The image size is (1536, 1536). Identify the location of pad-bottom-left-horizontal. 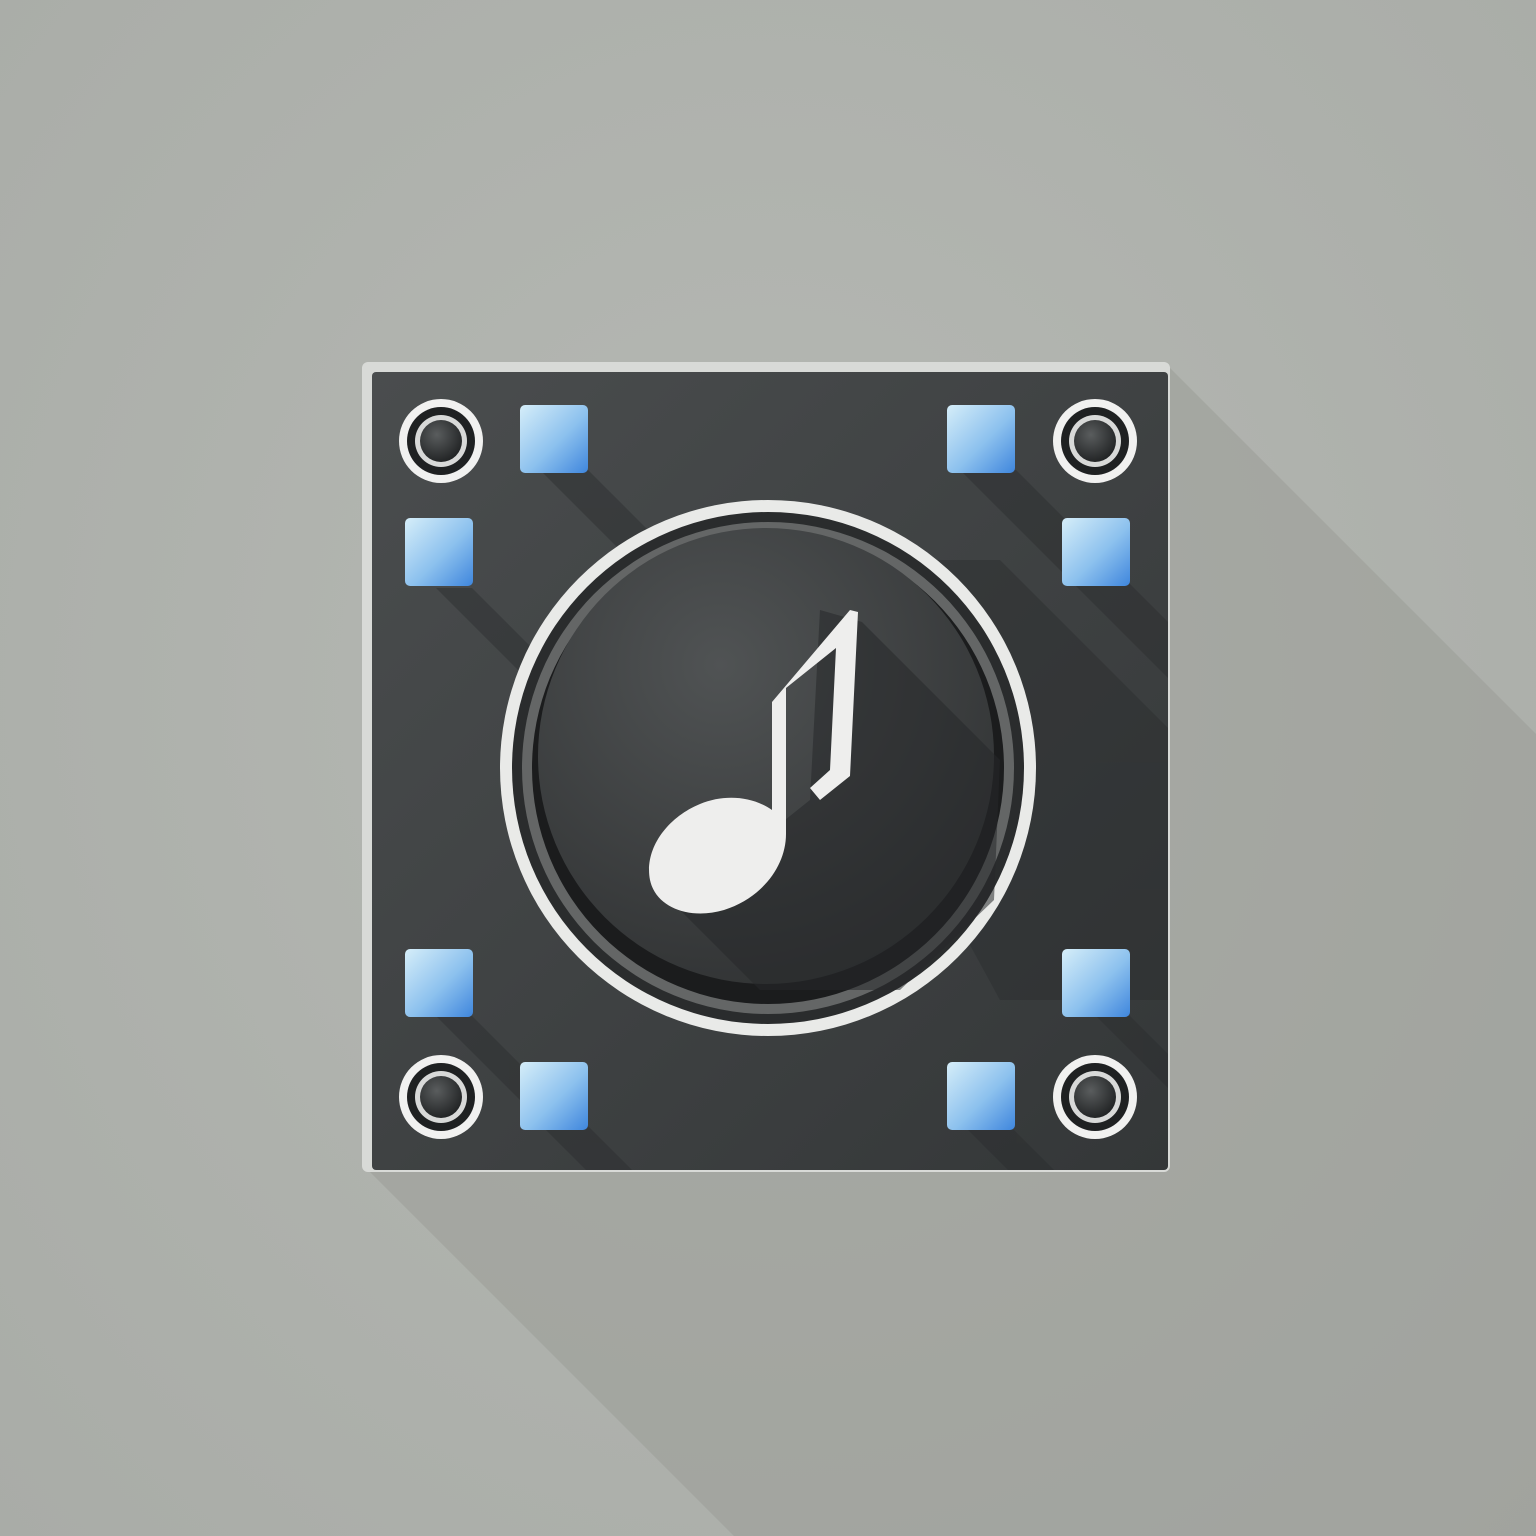
(554, 1096).